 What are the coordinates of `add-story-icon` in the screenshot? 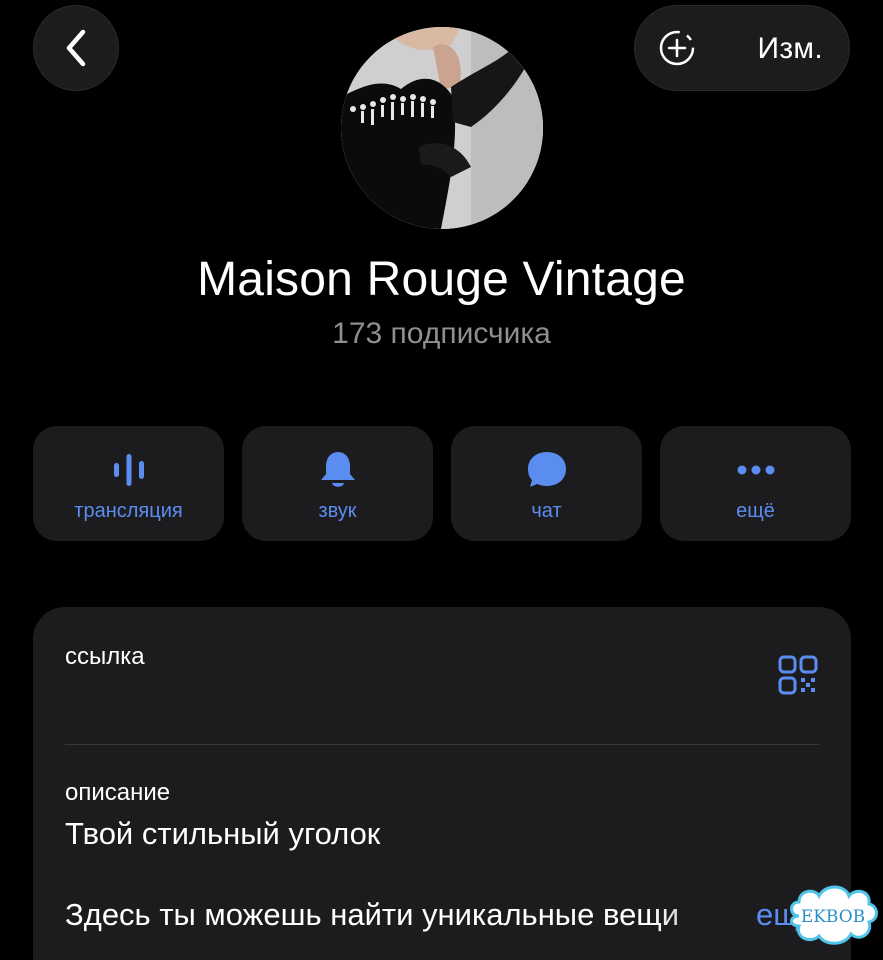 It's located at (677, 48).